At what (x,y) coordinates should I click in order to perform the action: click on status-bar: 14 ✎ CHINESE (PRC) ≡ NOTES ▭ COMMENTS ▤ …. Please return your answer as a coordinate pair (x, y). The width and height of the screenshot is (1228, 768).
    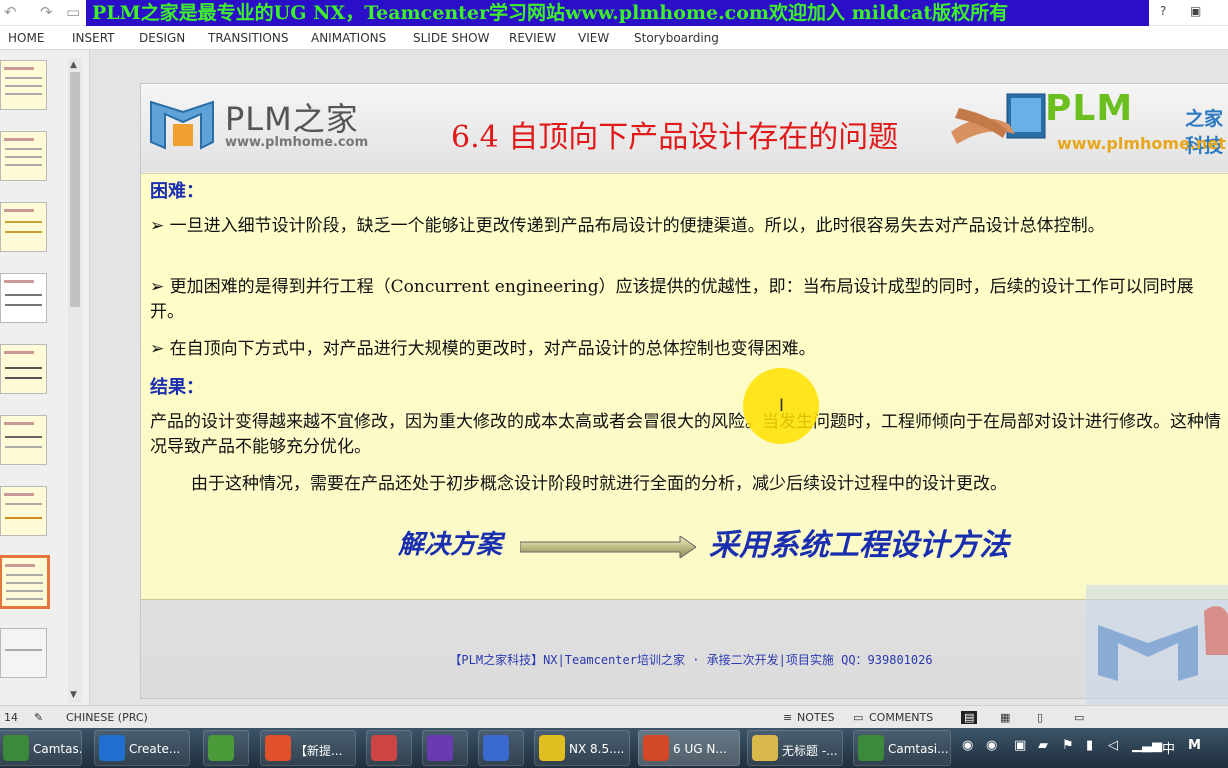
    Looking at the image, I should click on (614, 716).